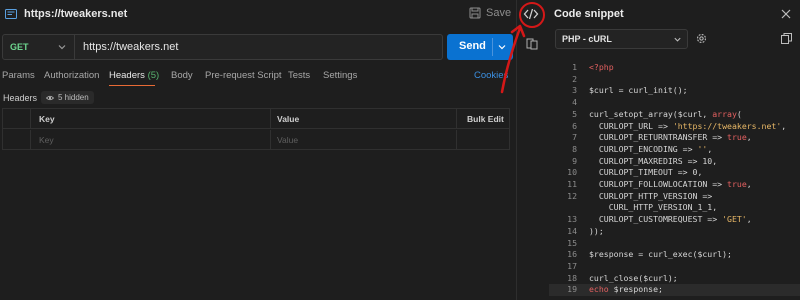  I want to click on code-line: ));, so click(596, 231).